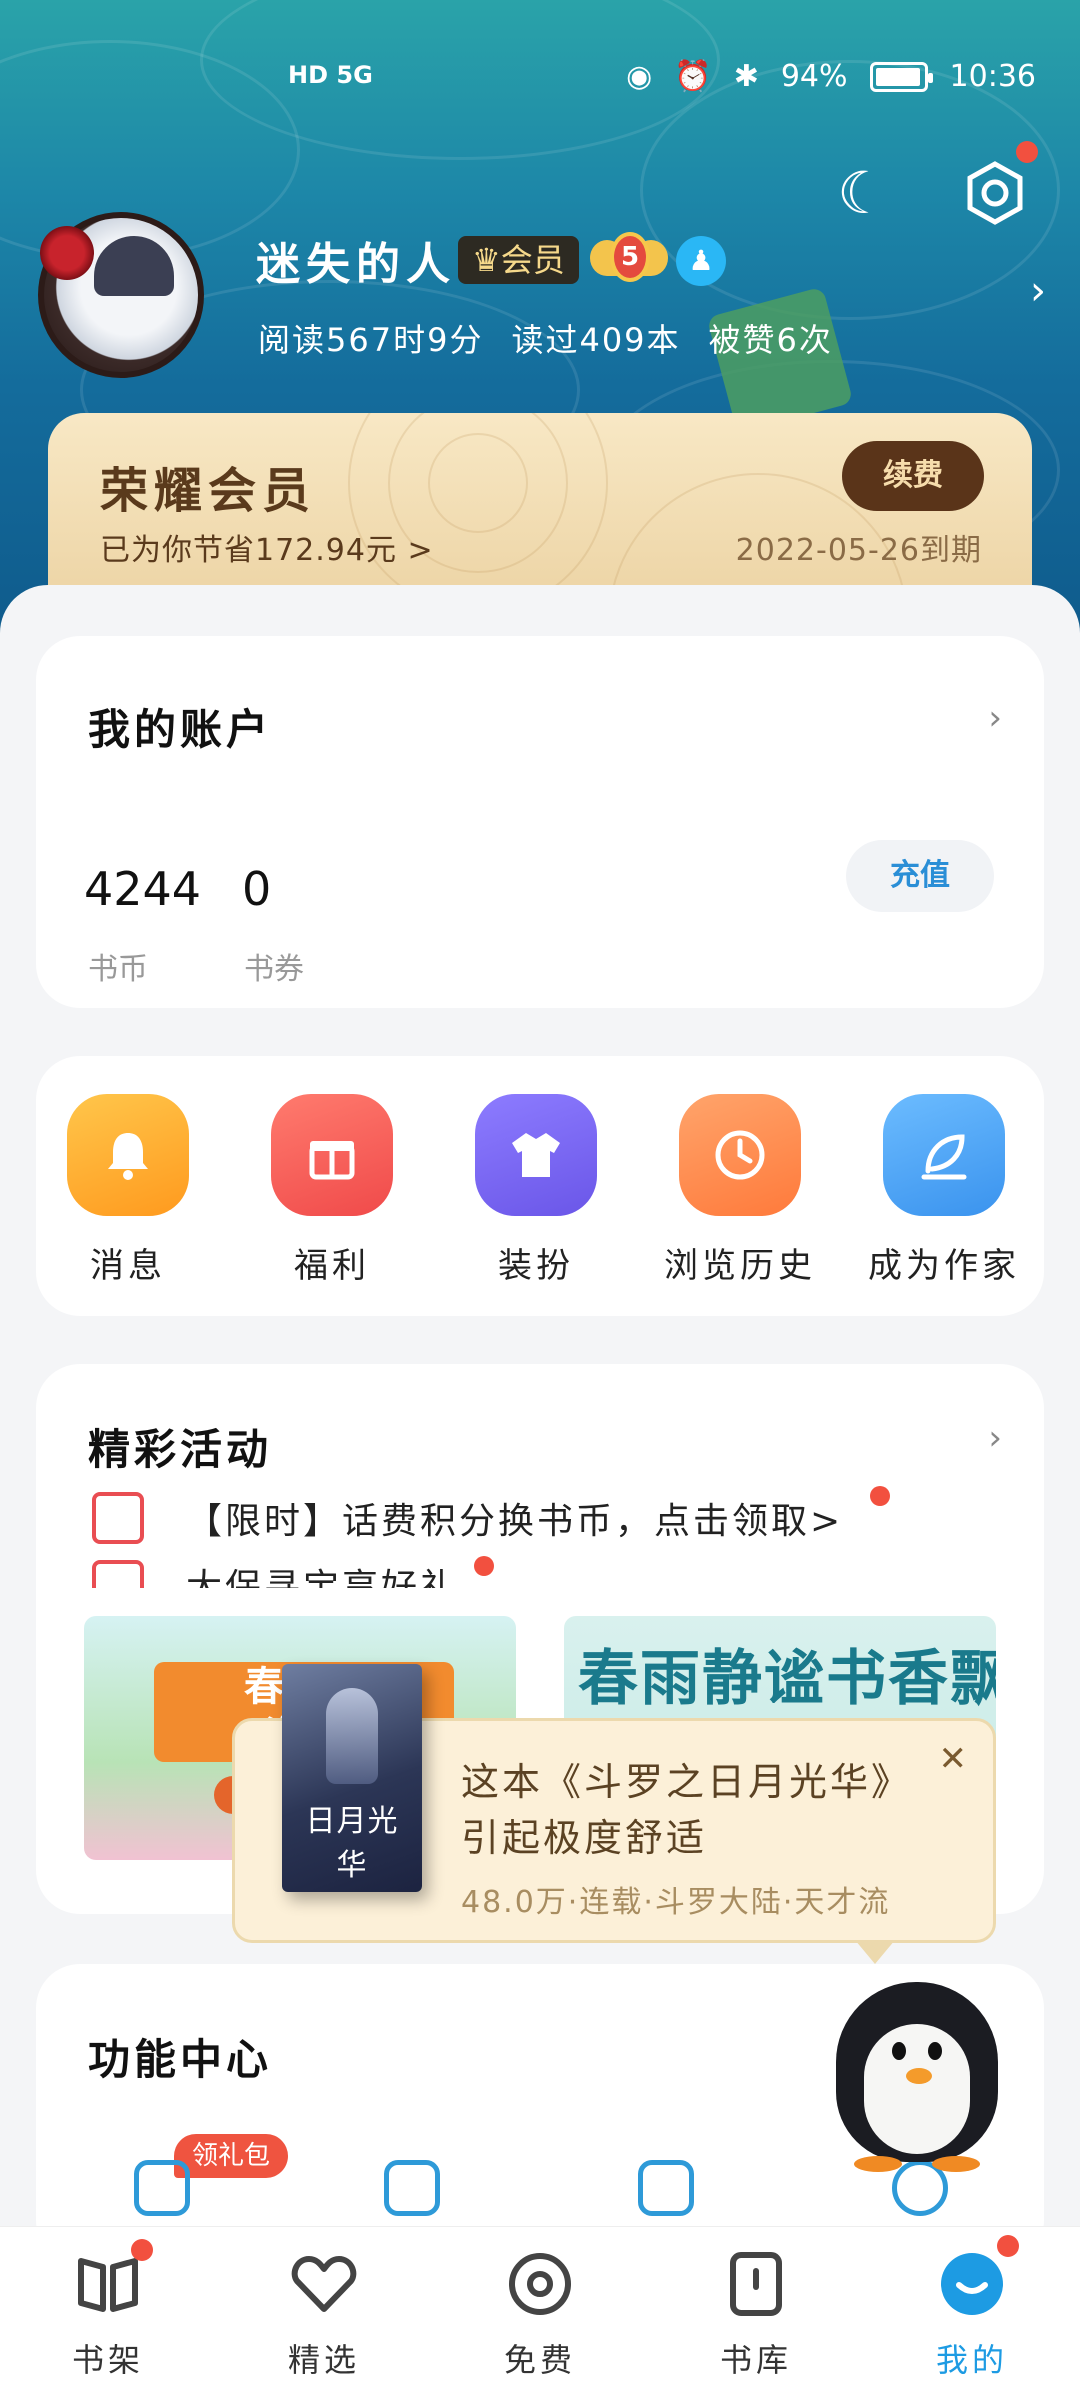  What do you see at coordinates (208, 491) in the screenshot?
I see `vip-title: 荣耀会员` at bounding box center [208, 491].